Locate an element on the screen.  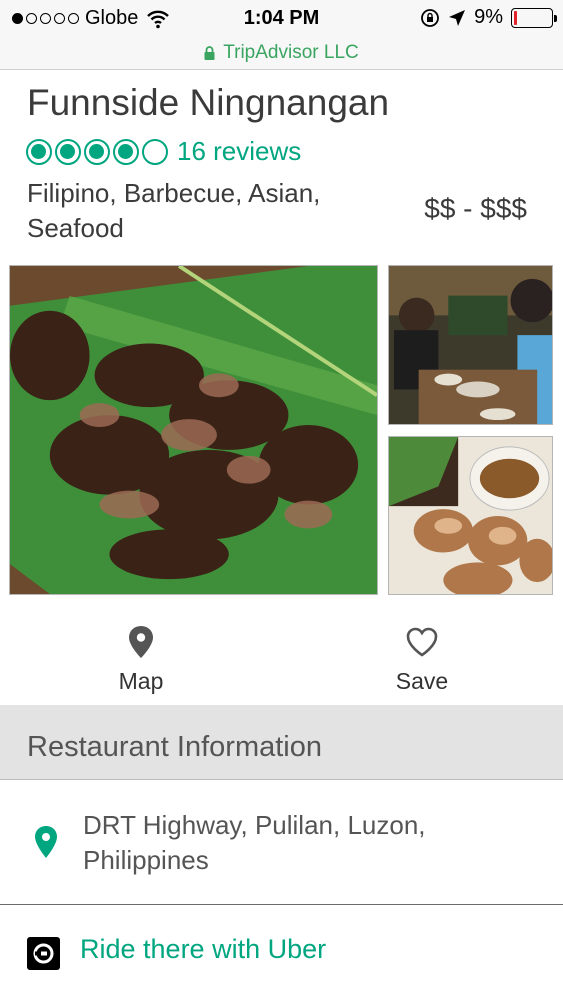
photo-roast-meat is located at coordinates (470, 515).